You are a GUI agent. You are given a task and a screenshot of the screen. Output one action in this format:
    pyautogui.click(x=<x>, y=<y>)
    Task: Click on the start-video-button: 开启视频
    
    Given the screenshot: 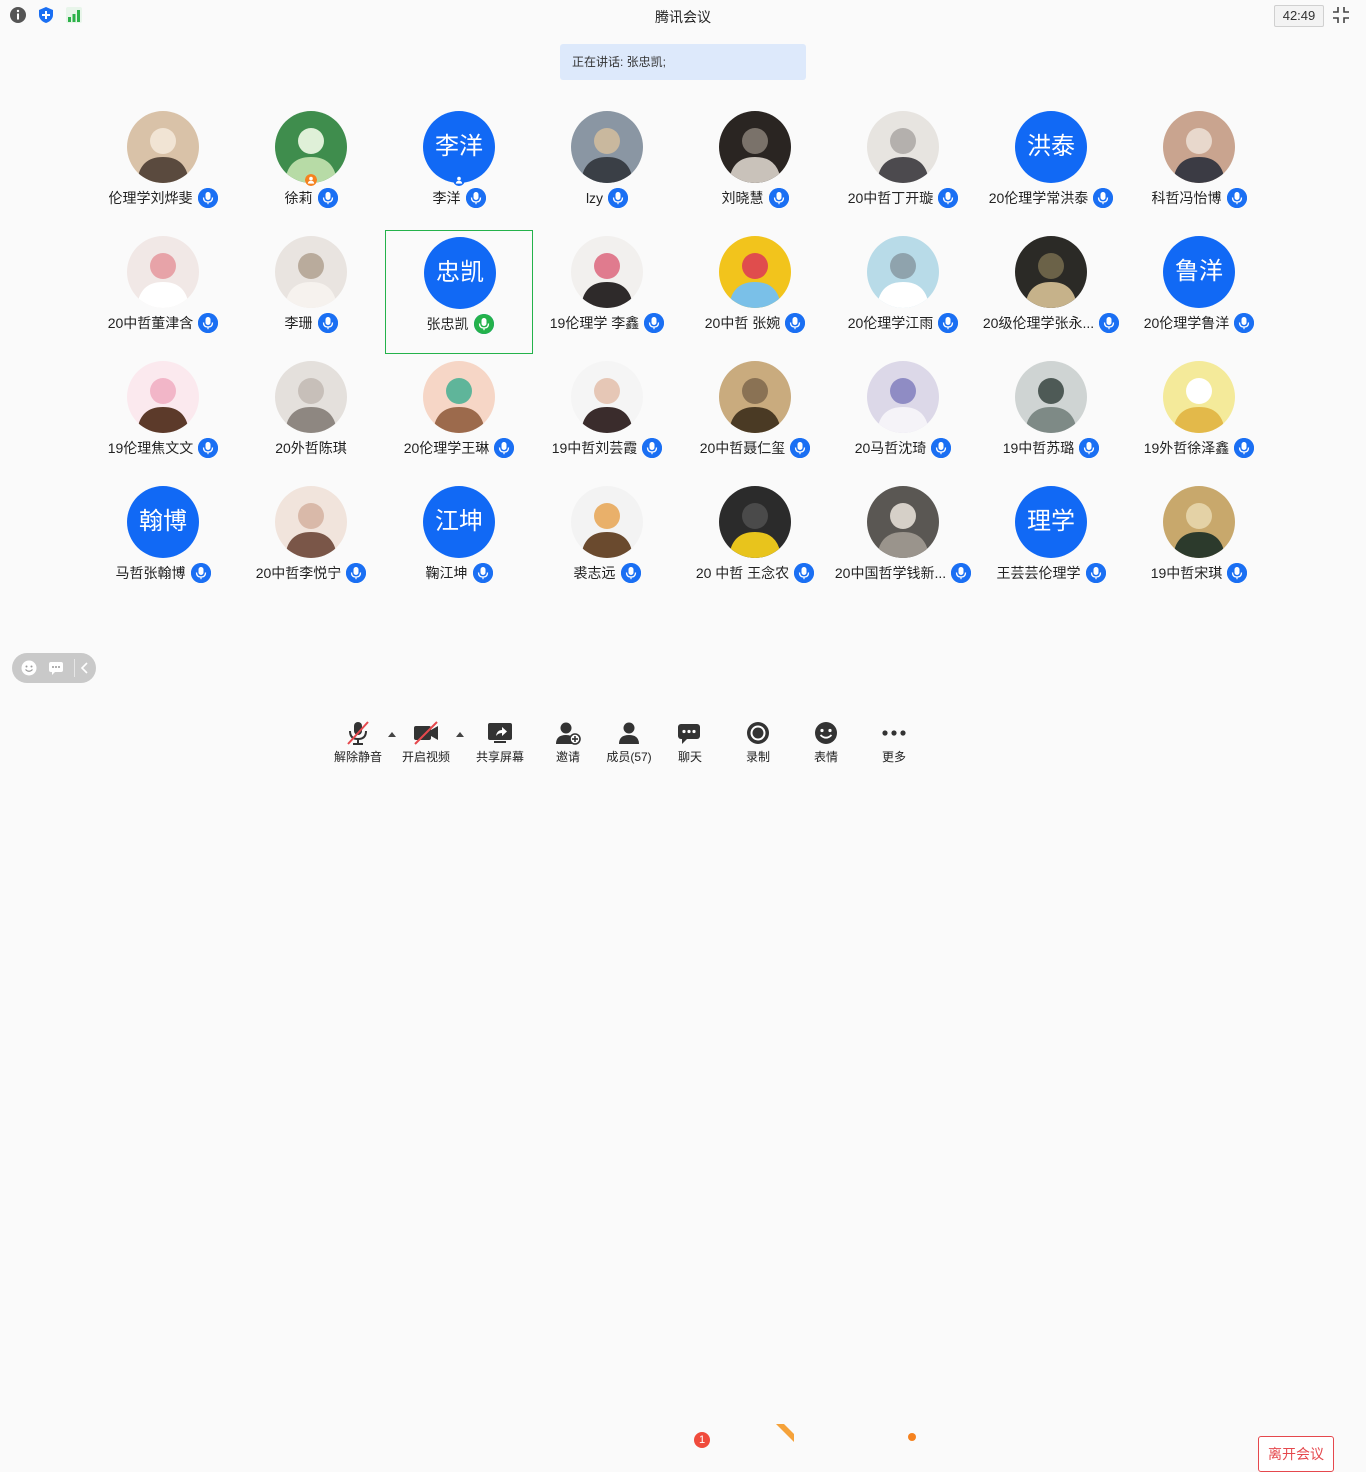 What is the action you would take?
    pyautogui.click(x=426, y=740)
    